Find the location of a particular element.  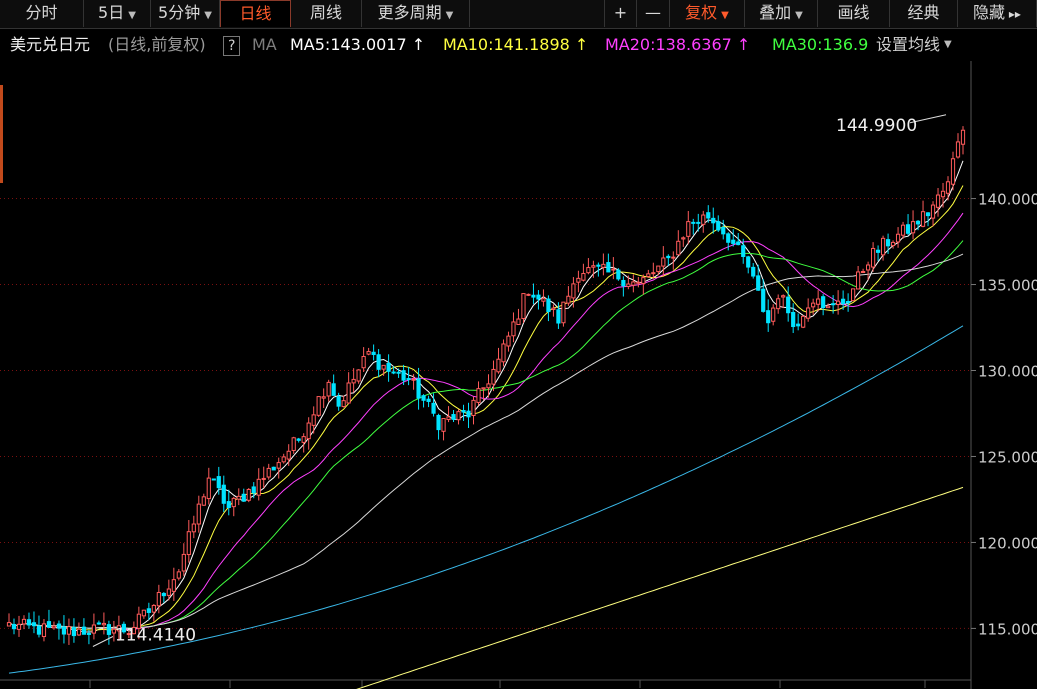

period-tab-2: 5分钟 ▼ is located at coordinates (185, 13).